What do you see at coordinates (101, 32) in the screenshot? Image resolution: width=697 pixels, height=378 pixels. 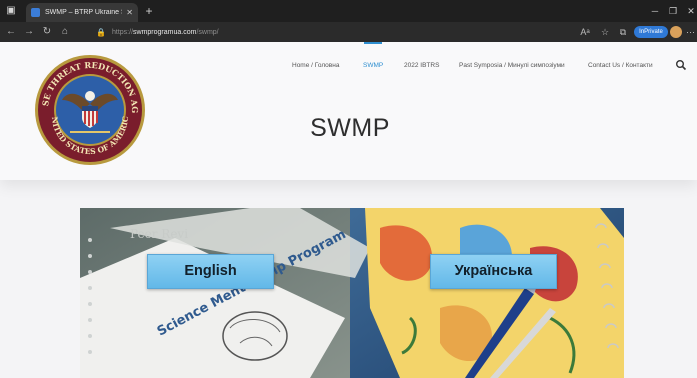 I see `lock-icon: 🔒` at bounding box center [101, 32].